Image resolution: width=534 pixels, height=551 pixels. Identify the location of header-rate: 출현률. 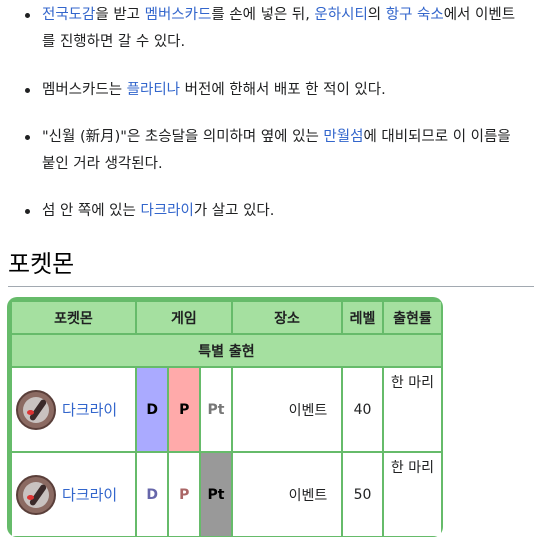
(412, 317).